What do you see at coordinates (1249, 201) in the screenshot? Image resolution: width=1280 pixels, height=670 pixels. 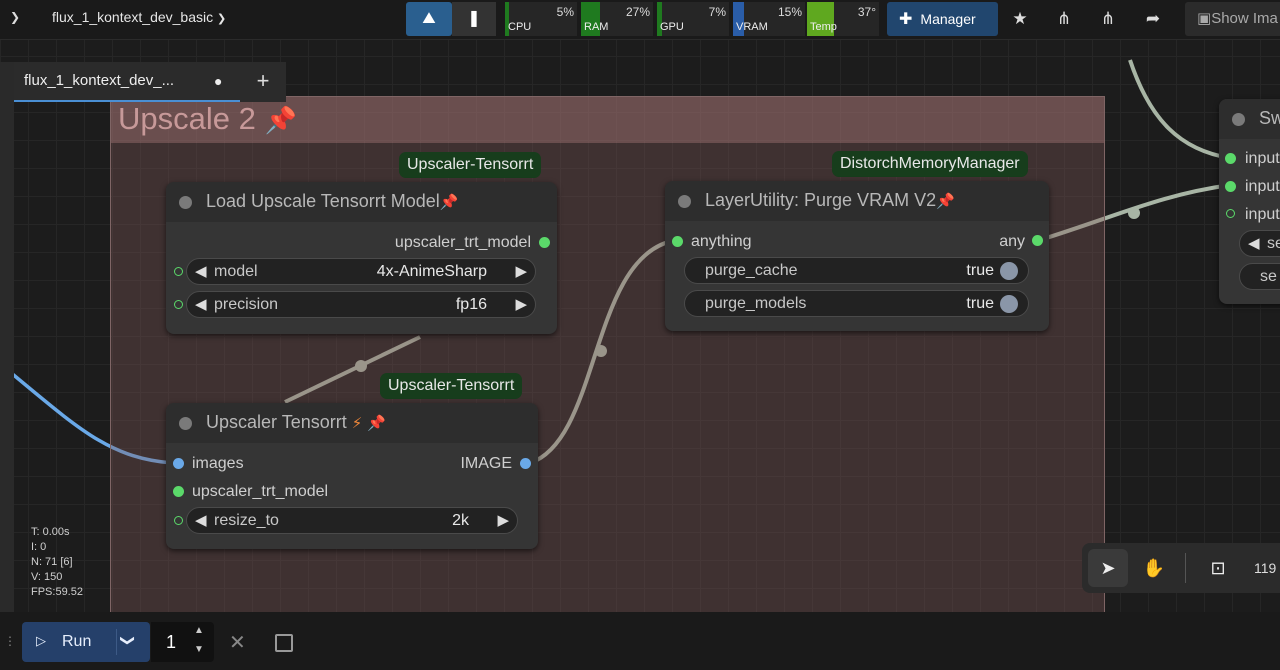 I see `partial-node: Sw input input input ◀ se se` at bounding box center [1249, 201].